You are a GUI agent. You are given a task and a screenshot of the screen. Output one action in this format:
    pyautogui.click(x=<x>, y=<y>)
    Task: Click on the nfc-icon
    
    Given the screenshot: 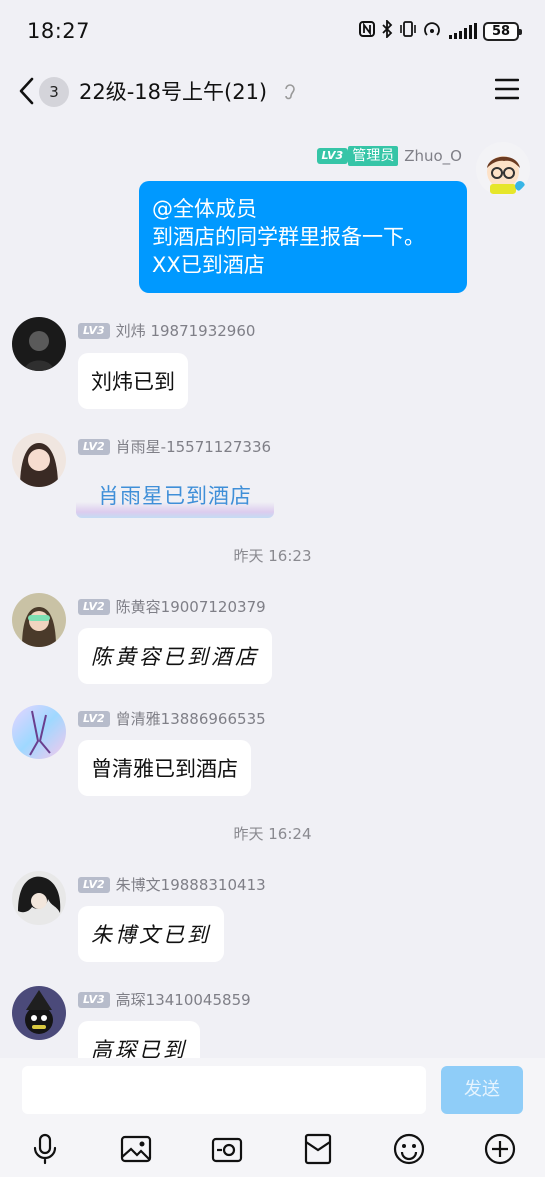 What is the action you would take?
    pyautogui.click(x=367, y=31)
    